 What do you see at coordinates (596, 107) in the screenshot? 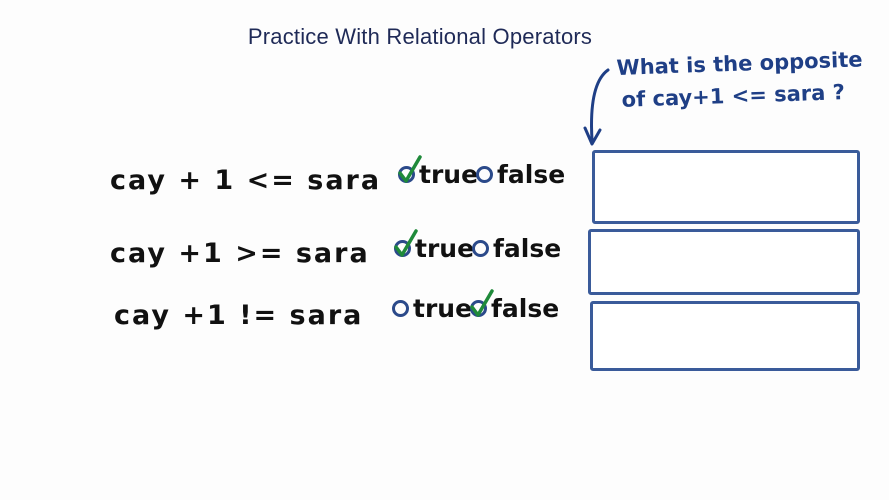
I see `down-arrow-icon` at bounding box center [596, 107].